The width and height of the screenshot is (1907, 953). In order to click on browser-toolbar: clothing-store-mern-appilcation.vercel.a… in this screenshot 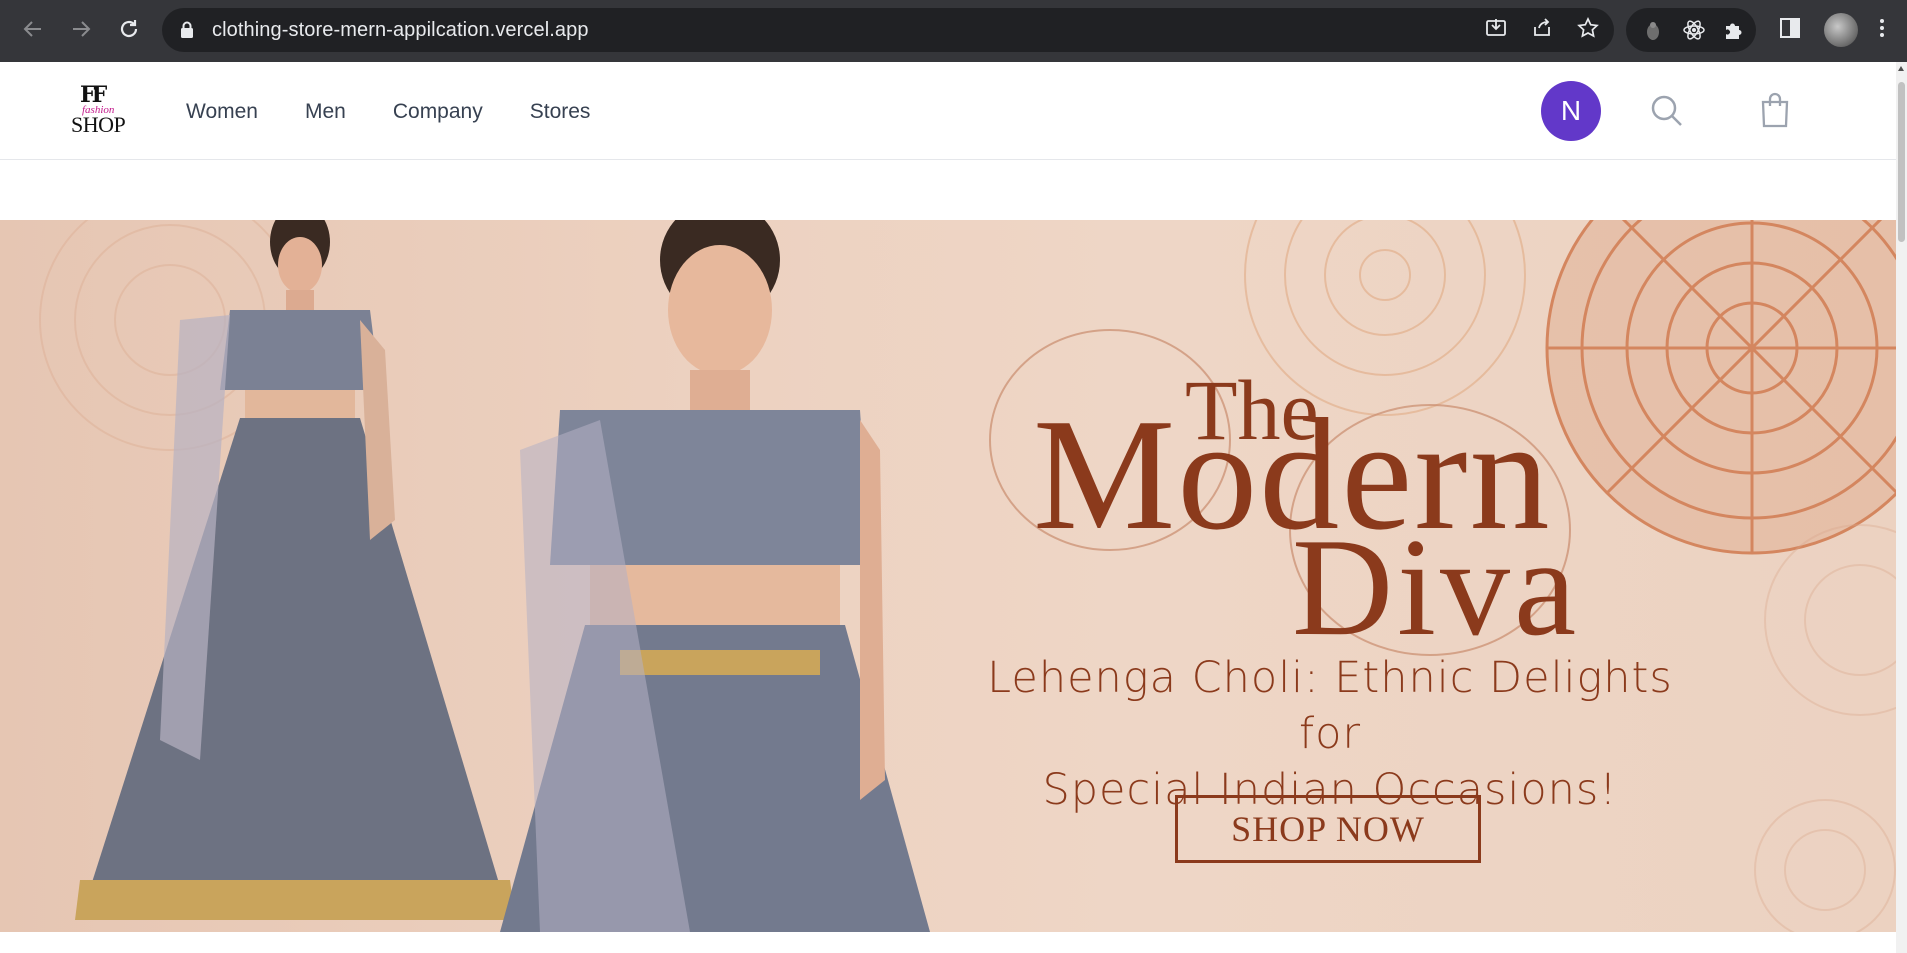, I will do `click(953, 31)`.